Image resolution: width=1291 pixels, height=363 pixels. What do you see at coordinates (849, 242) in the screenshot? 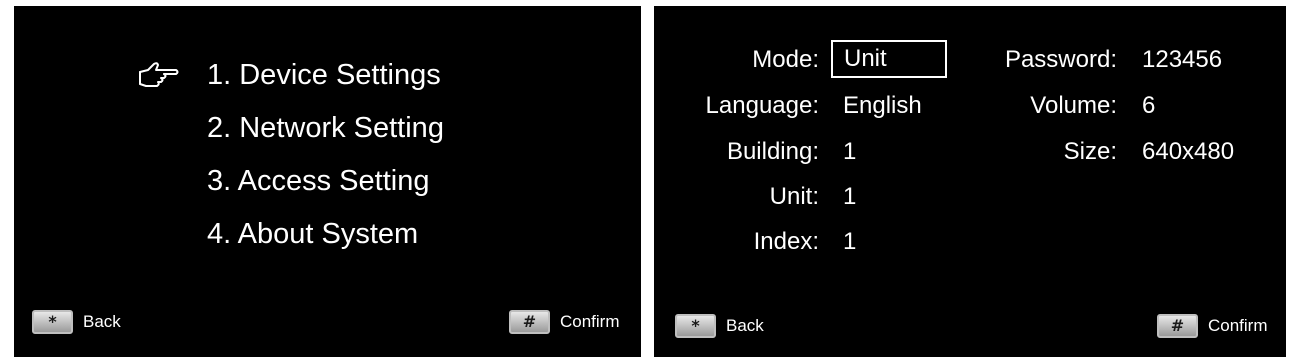
I see `index-value: 1` at bounding box center [849, 242].